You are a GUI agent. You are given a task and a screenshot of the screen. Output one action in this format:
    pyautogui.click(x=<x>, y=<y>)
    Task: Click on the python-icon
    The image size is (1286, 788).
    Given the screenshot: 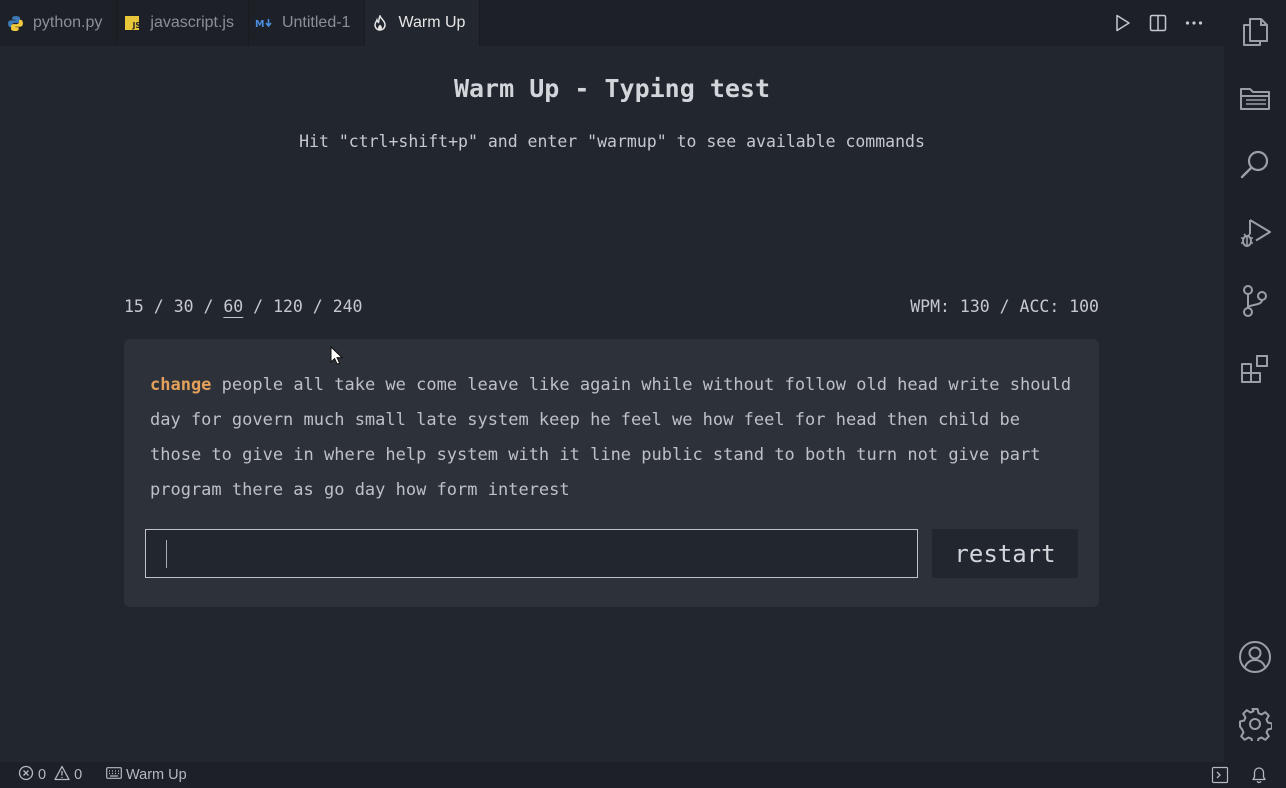 What is the action you would take?
    pyautogui.click(x=15, y=23)
    